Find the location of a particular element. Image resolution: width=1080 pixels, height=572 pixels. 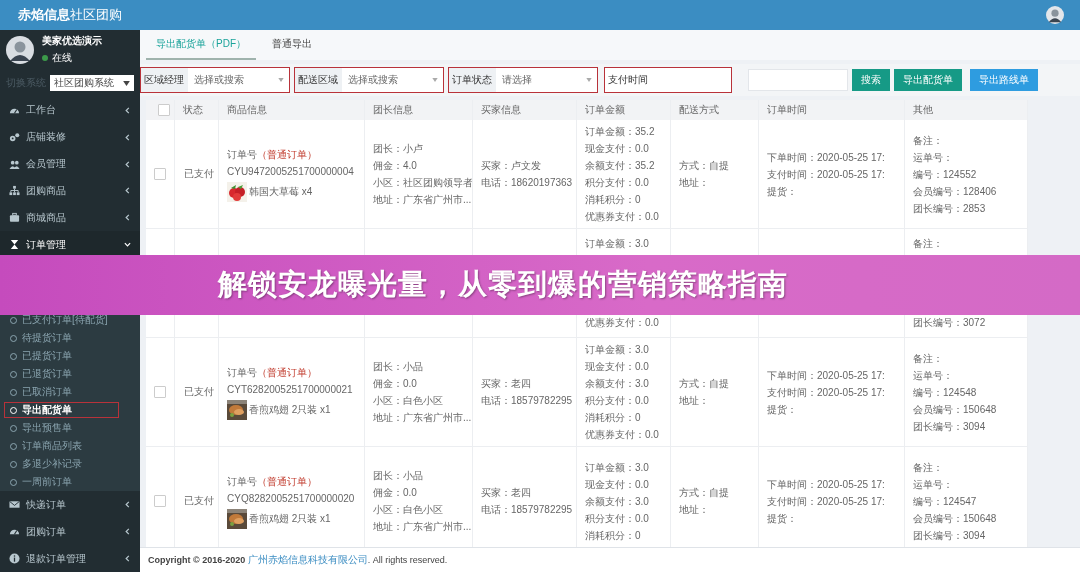

column-header: 订单金额 is located at coordinates (605, 110).